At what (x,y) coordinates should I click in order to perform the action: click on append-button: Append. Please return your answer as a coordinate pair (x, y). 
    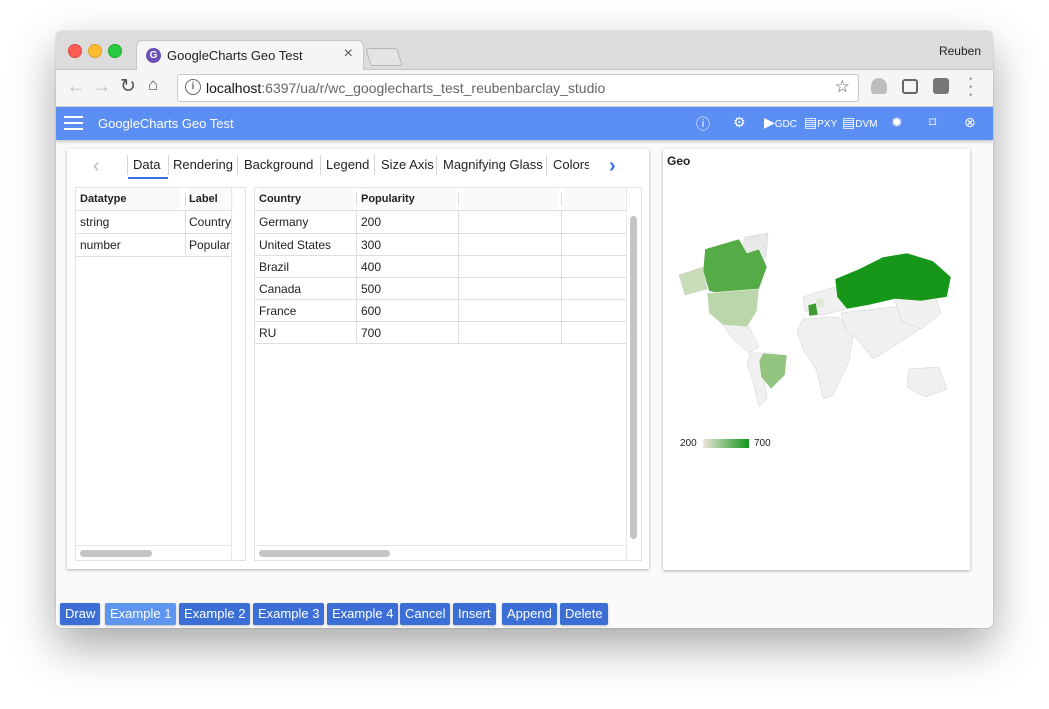
    Looking at the image, I should click on (529, 614).